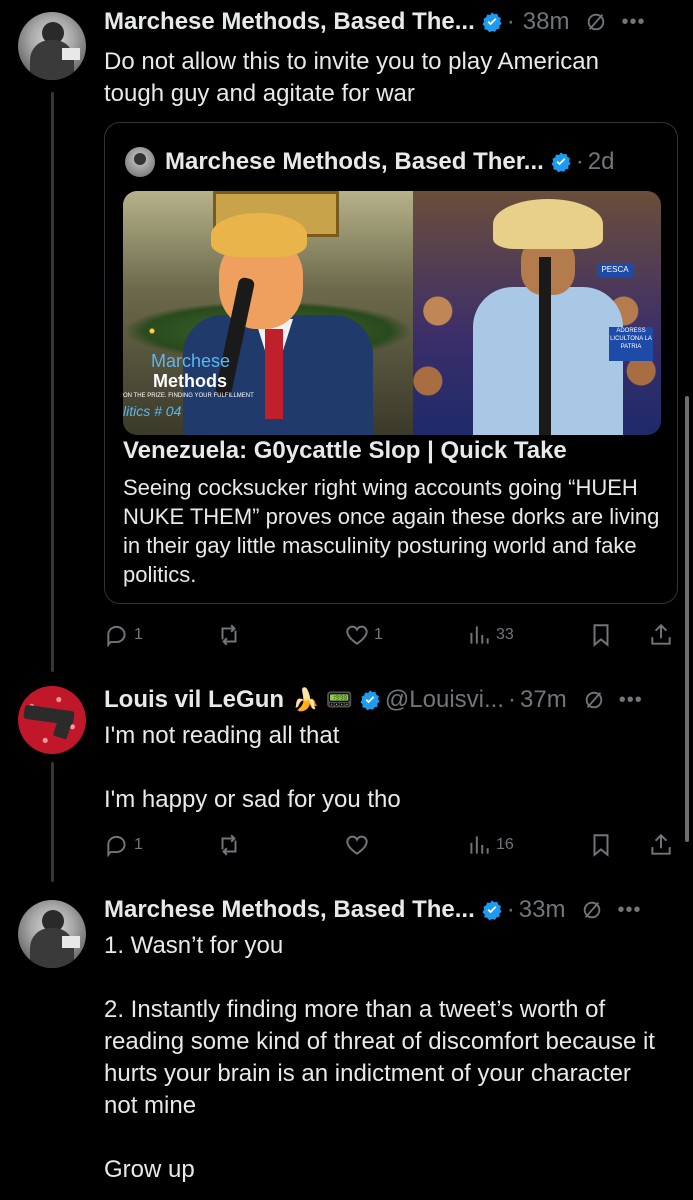  Describe the element at coordinates (687, 619) in the screenshot. I see `scrollbar` at that location.